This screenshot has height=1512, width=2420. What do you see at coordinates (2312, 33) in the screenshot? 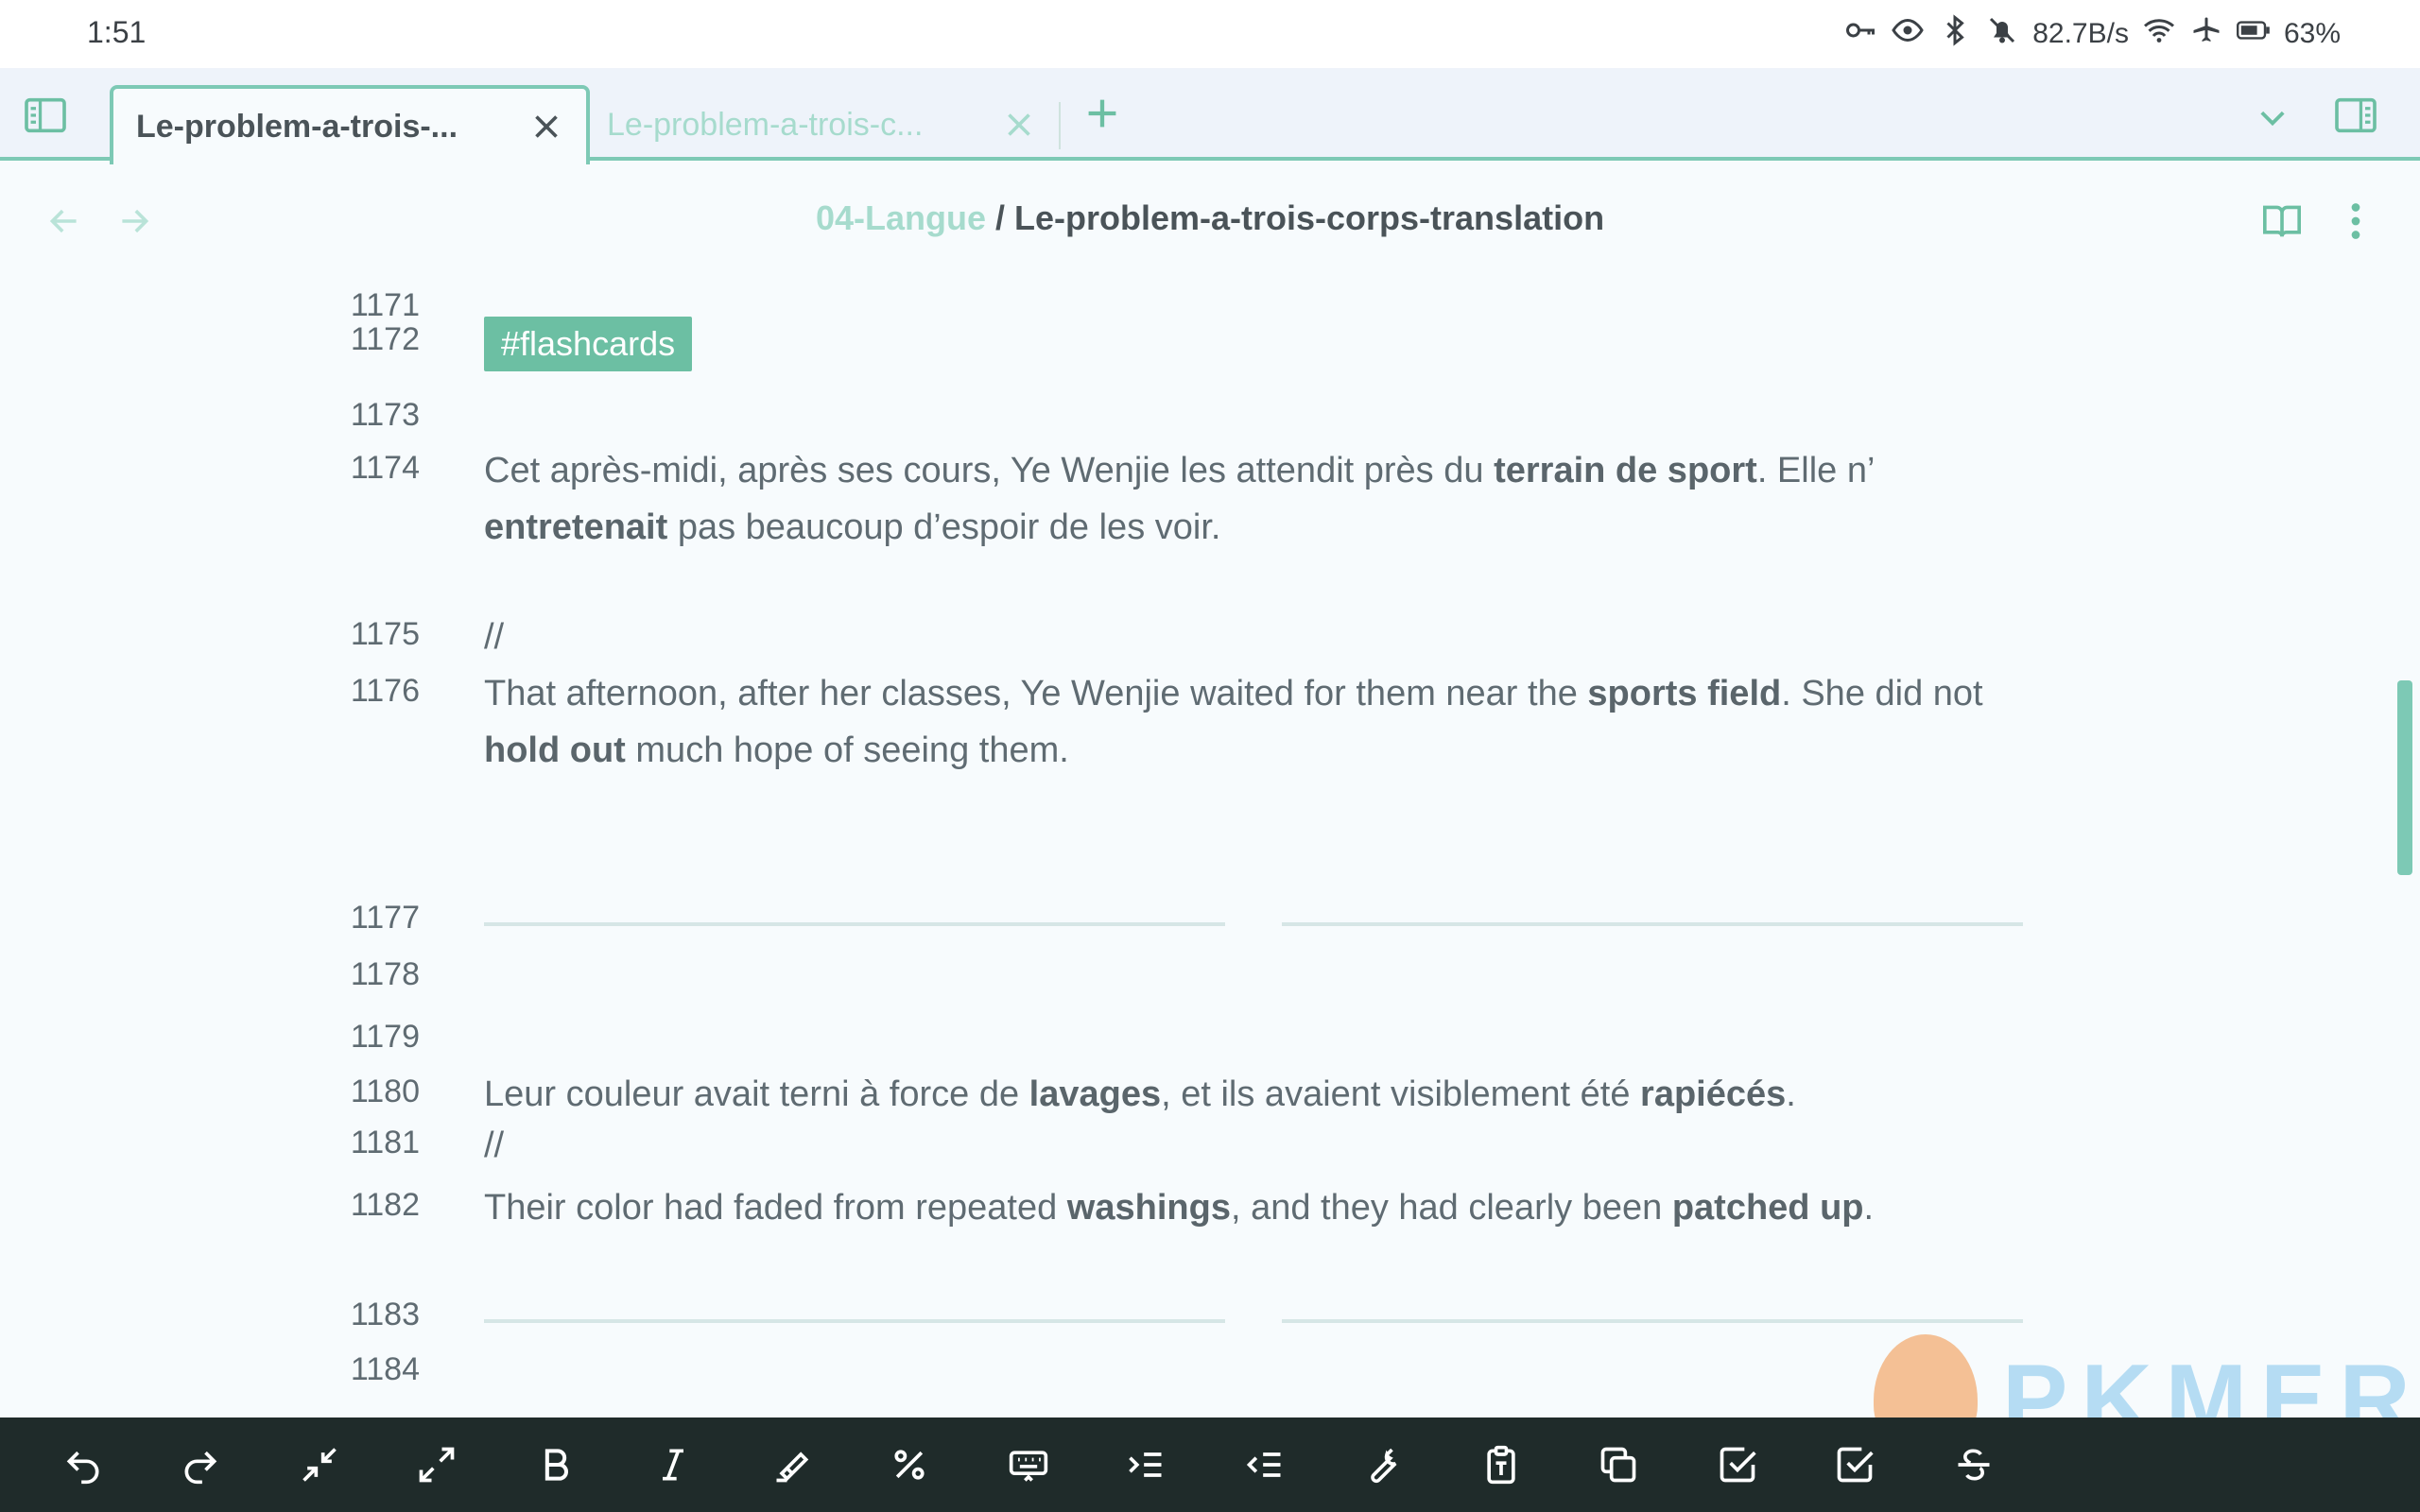
I see `battery-level: 63%` at bounding box center [2312, 33].